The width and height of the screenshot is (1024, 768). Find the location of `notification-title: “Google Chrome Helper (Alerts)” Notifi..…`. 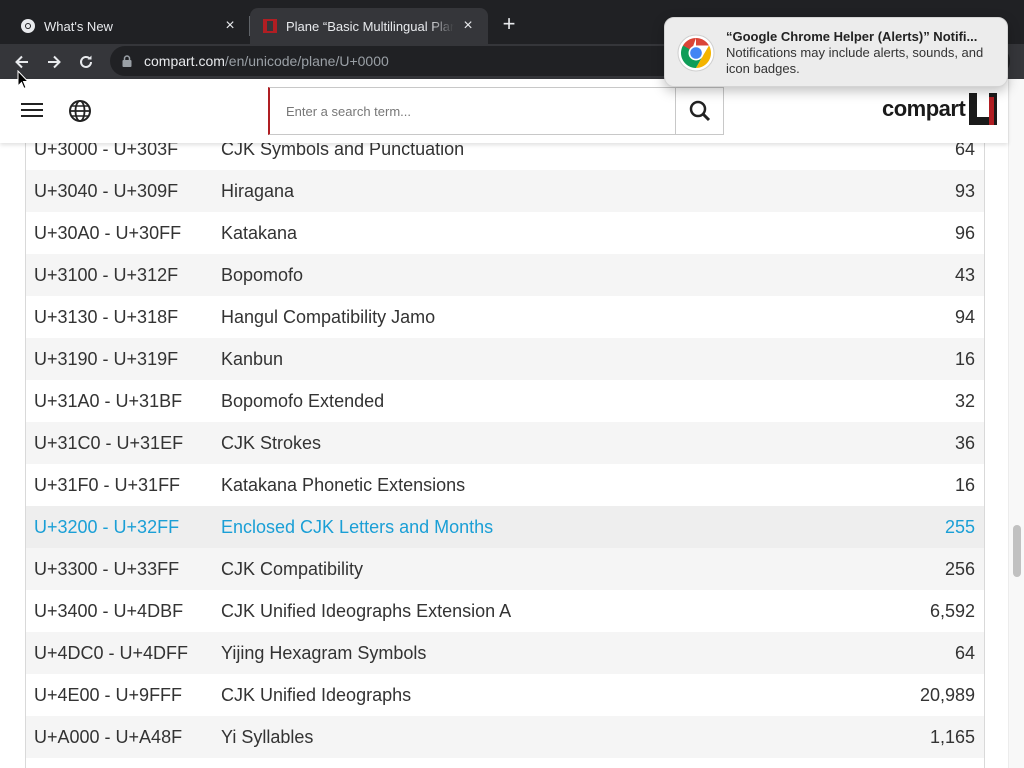

notification-title: “Google Chrome Helper (Alerts)” Notifi..… is located at coordinates (852, 36).